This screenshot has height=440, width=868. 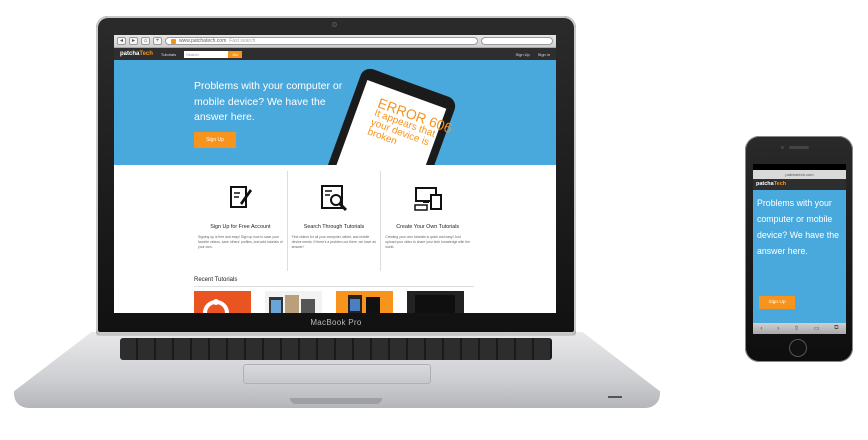 I want to click on nav-search-input: Search, so click(x=206, y=54).